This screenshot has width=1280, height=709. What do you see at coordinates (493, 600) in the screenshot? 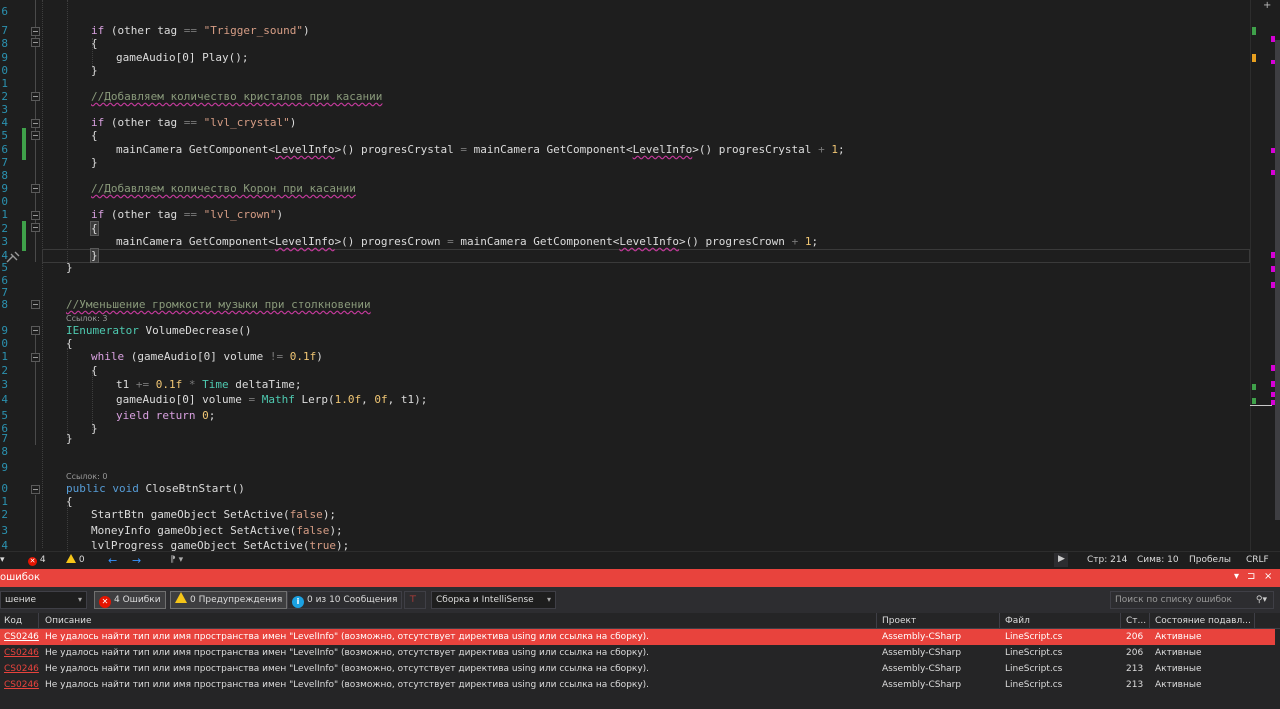
I see `build-source-select: Сборка и IntelliSense ▾` at bounding box center [493, 600].